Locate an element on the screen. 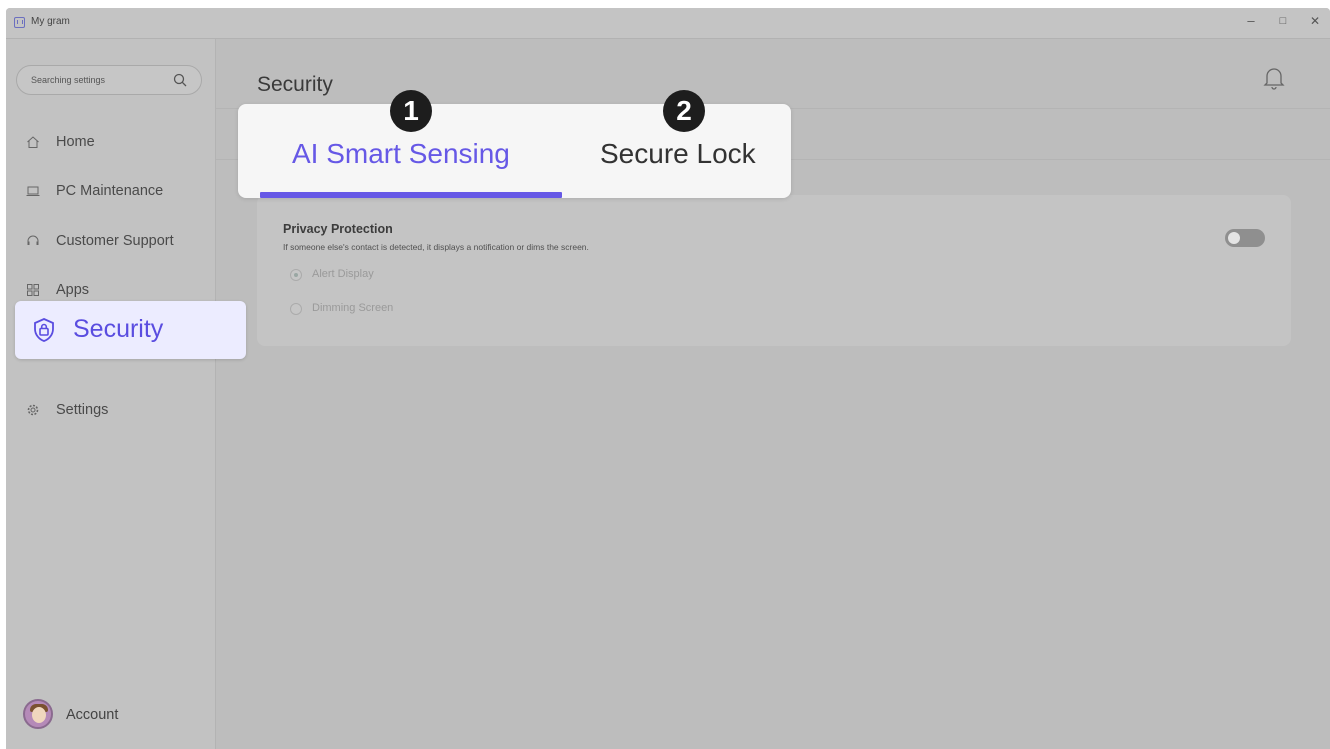 This screenshot has height=749, width=1330. close-button: ✕ is located at coordinates (1315, 21).